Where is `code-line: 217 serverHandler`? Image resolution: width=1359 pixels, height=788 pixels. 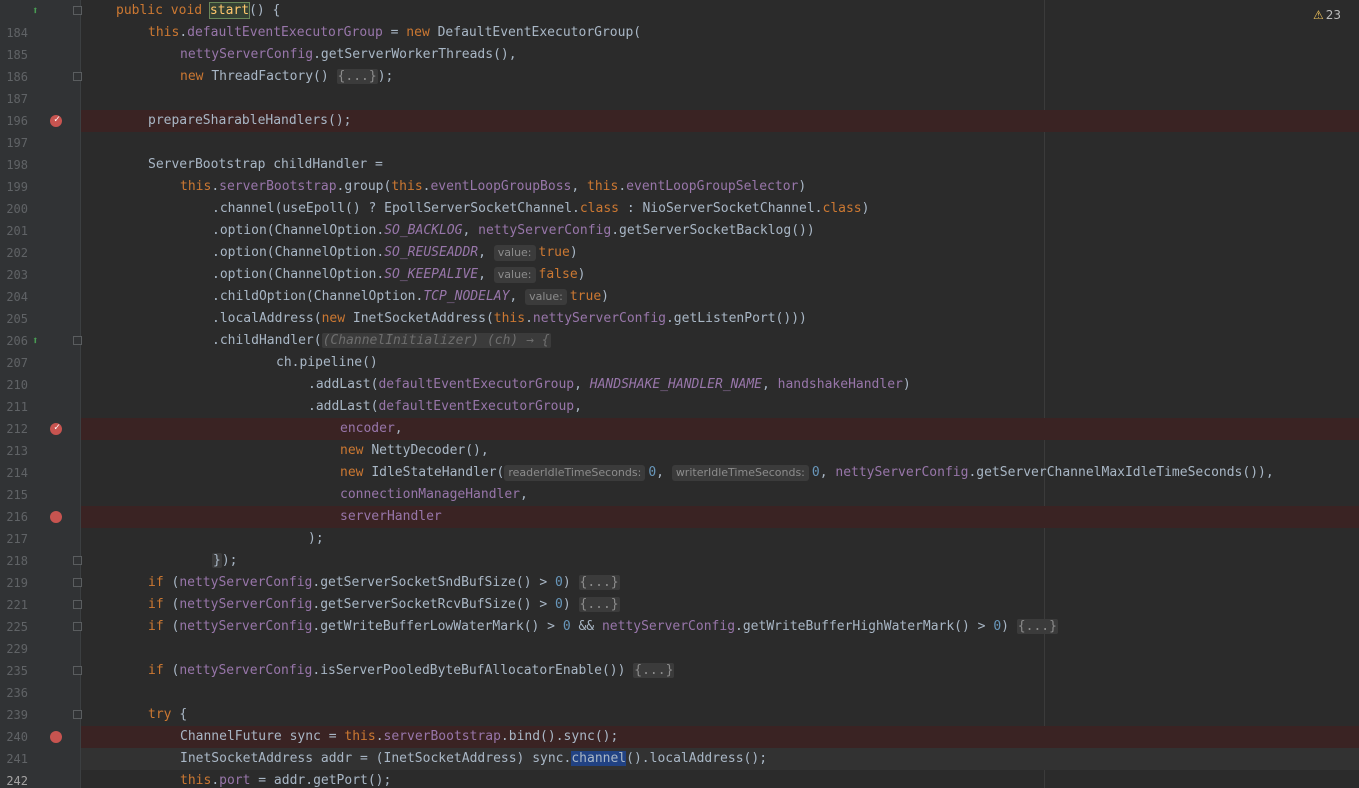 code-line: 217 serverHandler is located at coordinates (679, 526).